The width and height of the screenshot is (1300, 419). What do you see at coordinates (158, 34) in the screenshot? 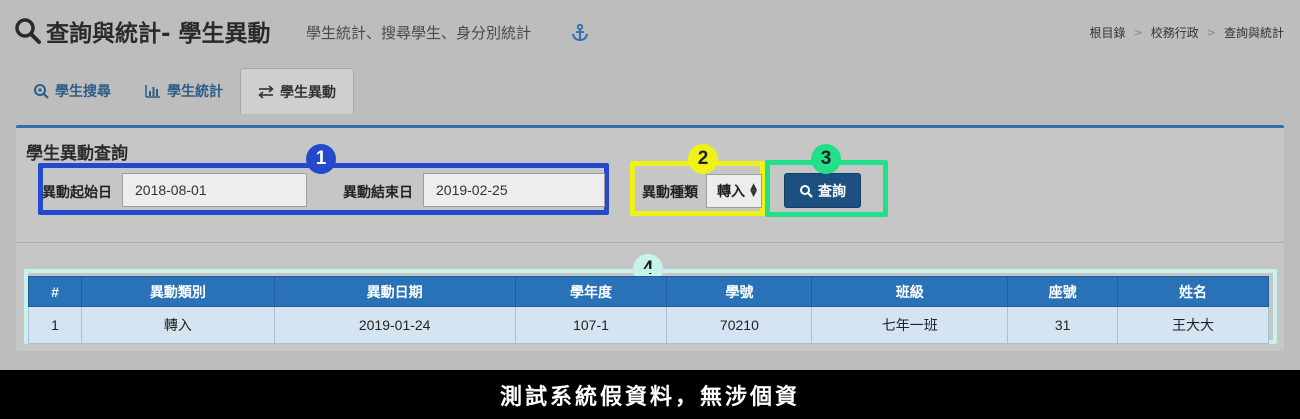
I see `page-title: 查詢與統計- 學生異動` at bounding box center [158, 34].